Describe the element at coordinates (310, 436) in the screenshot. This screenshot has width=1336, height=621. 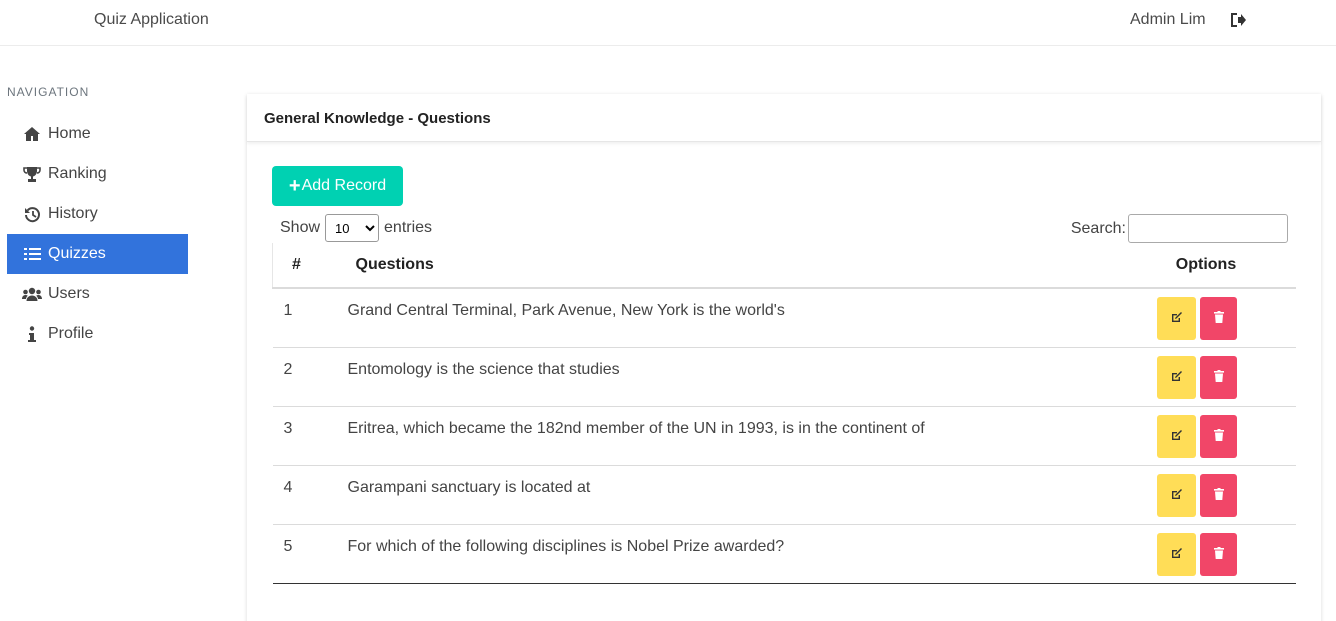
I see `row-number: 3` at that location.